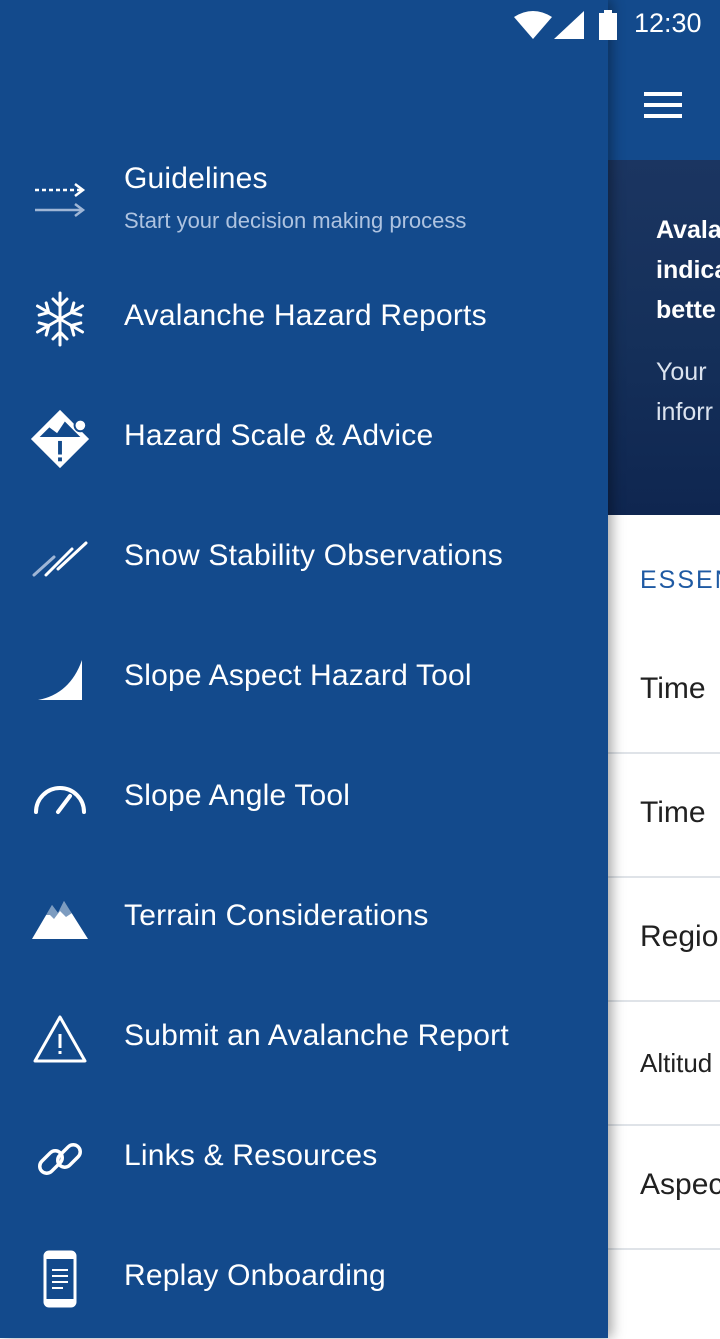 This screenshot has width=720, height=1339. Describe the element at coordinates (316, 1035) in the screenshot. I see `nav-item-label: Submit an Avalanche Report` at that location.